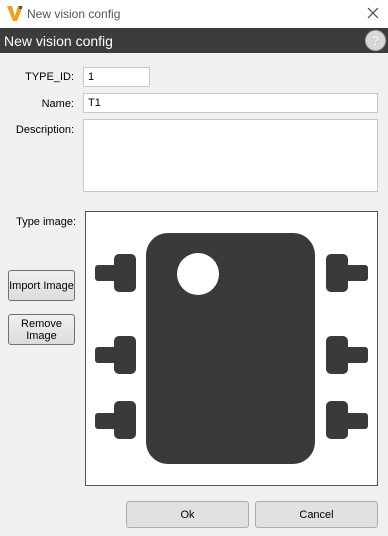 The height and width of the screenshot is (536, 388). I want to click on type-image-label: Type image:, so click(46, 222).